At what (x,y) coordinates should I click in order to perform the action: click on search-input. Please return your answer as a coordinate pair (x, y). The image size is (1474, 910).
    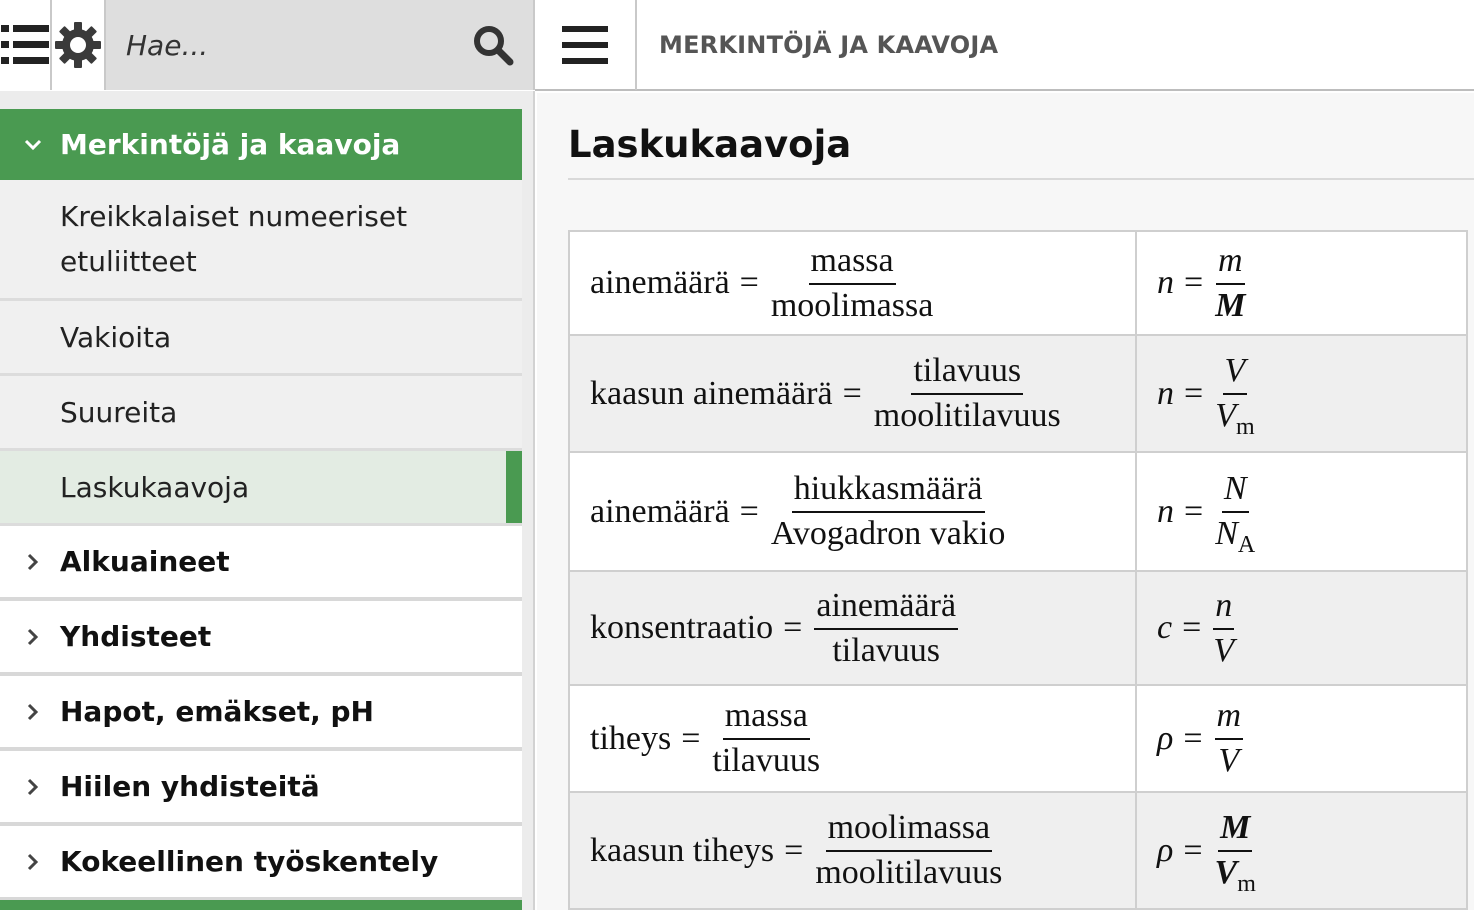
    Looking at the image, I should click on (298, 45).